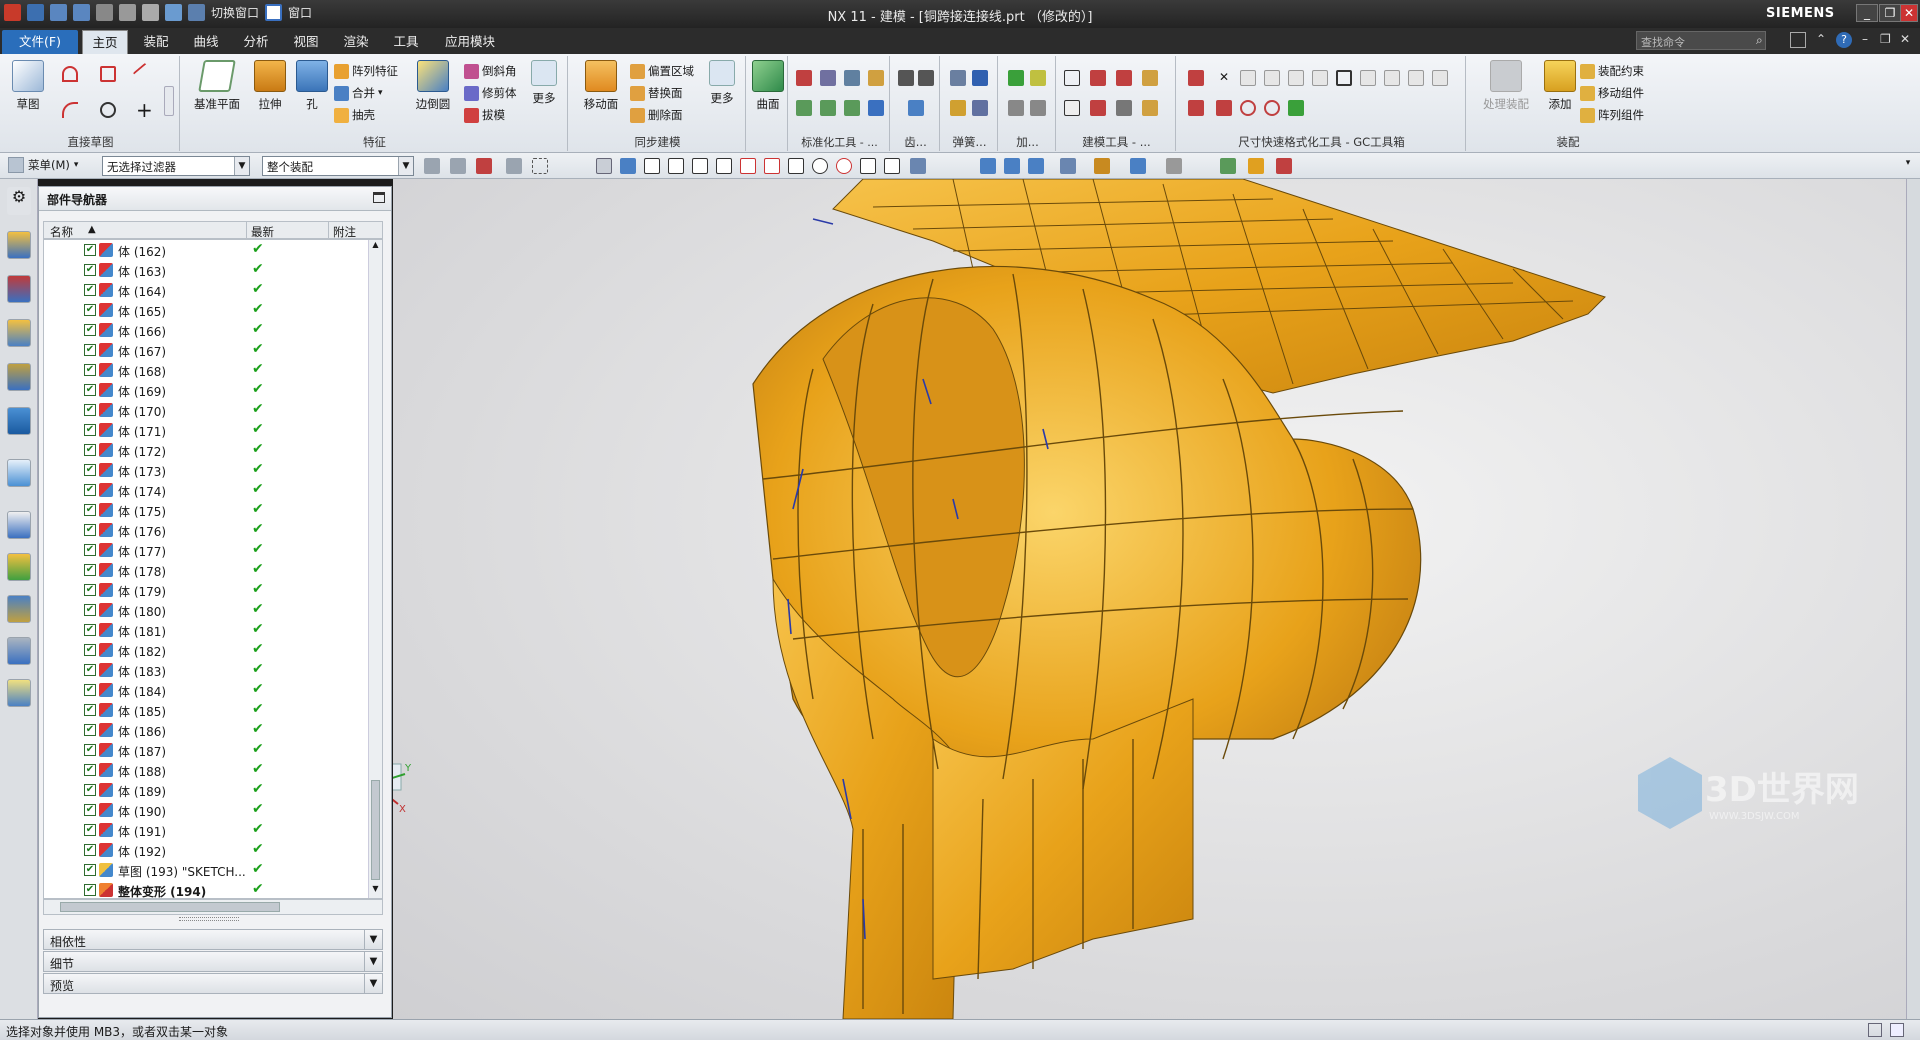  Describe the element at coordinates (844, 166) in the screenshot. I see `quadrant-point-icon` at that location.